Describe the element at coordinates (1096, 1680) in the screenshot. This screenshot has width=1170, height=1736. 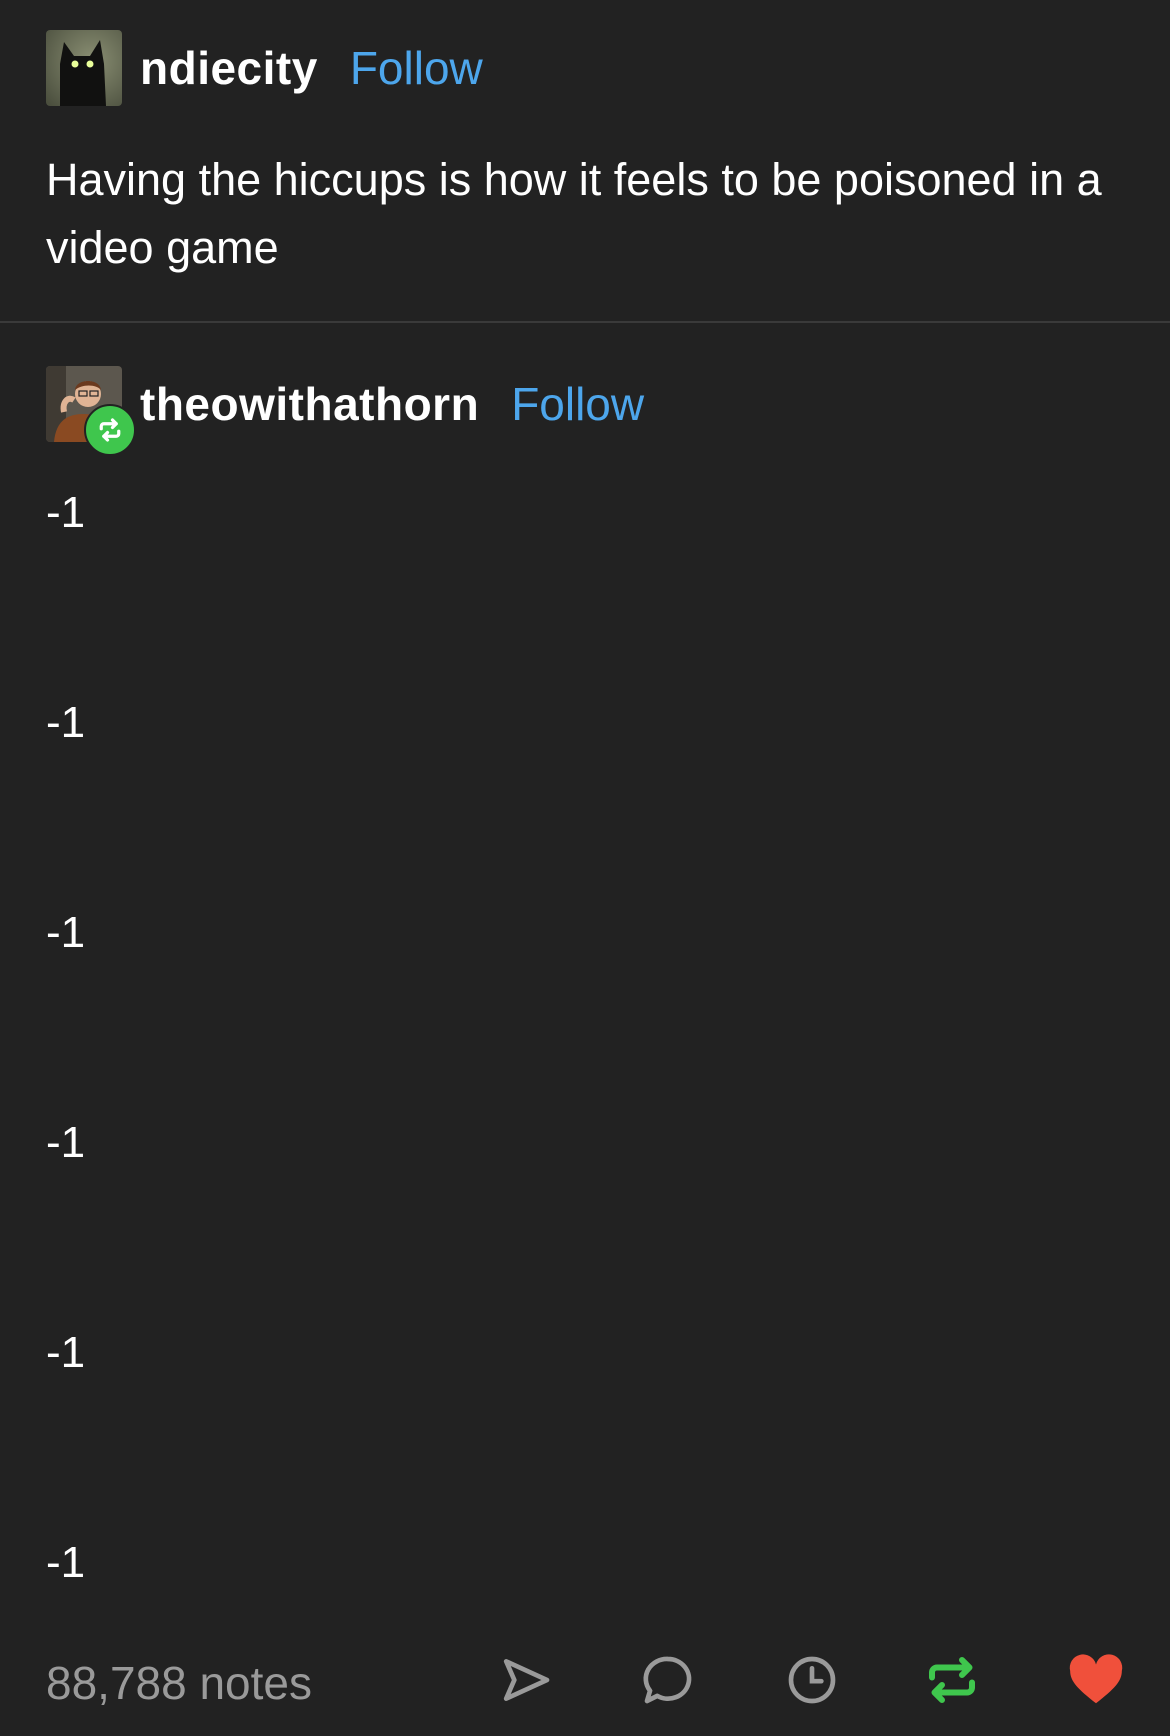
I see `like-icon` at that location.